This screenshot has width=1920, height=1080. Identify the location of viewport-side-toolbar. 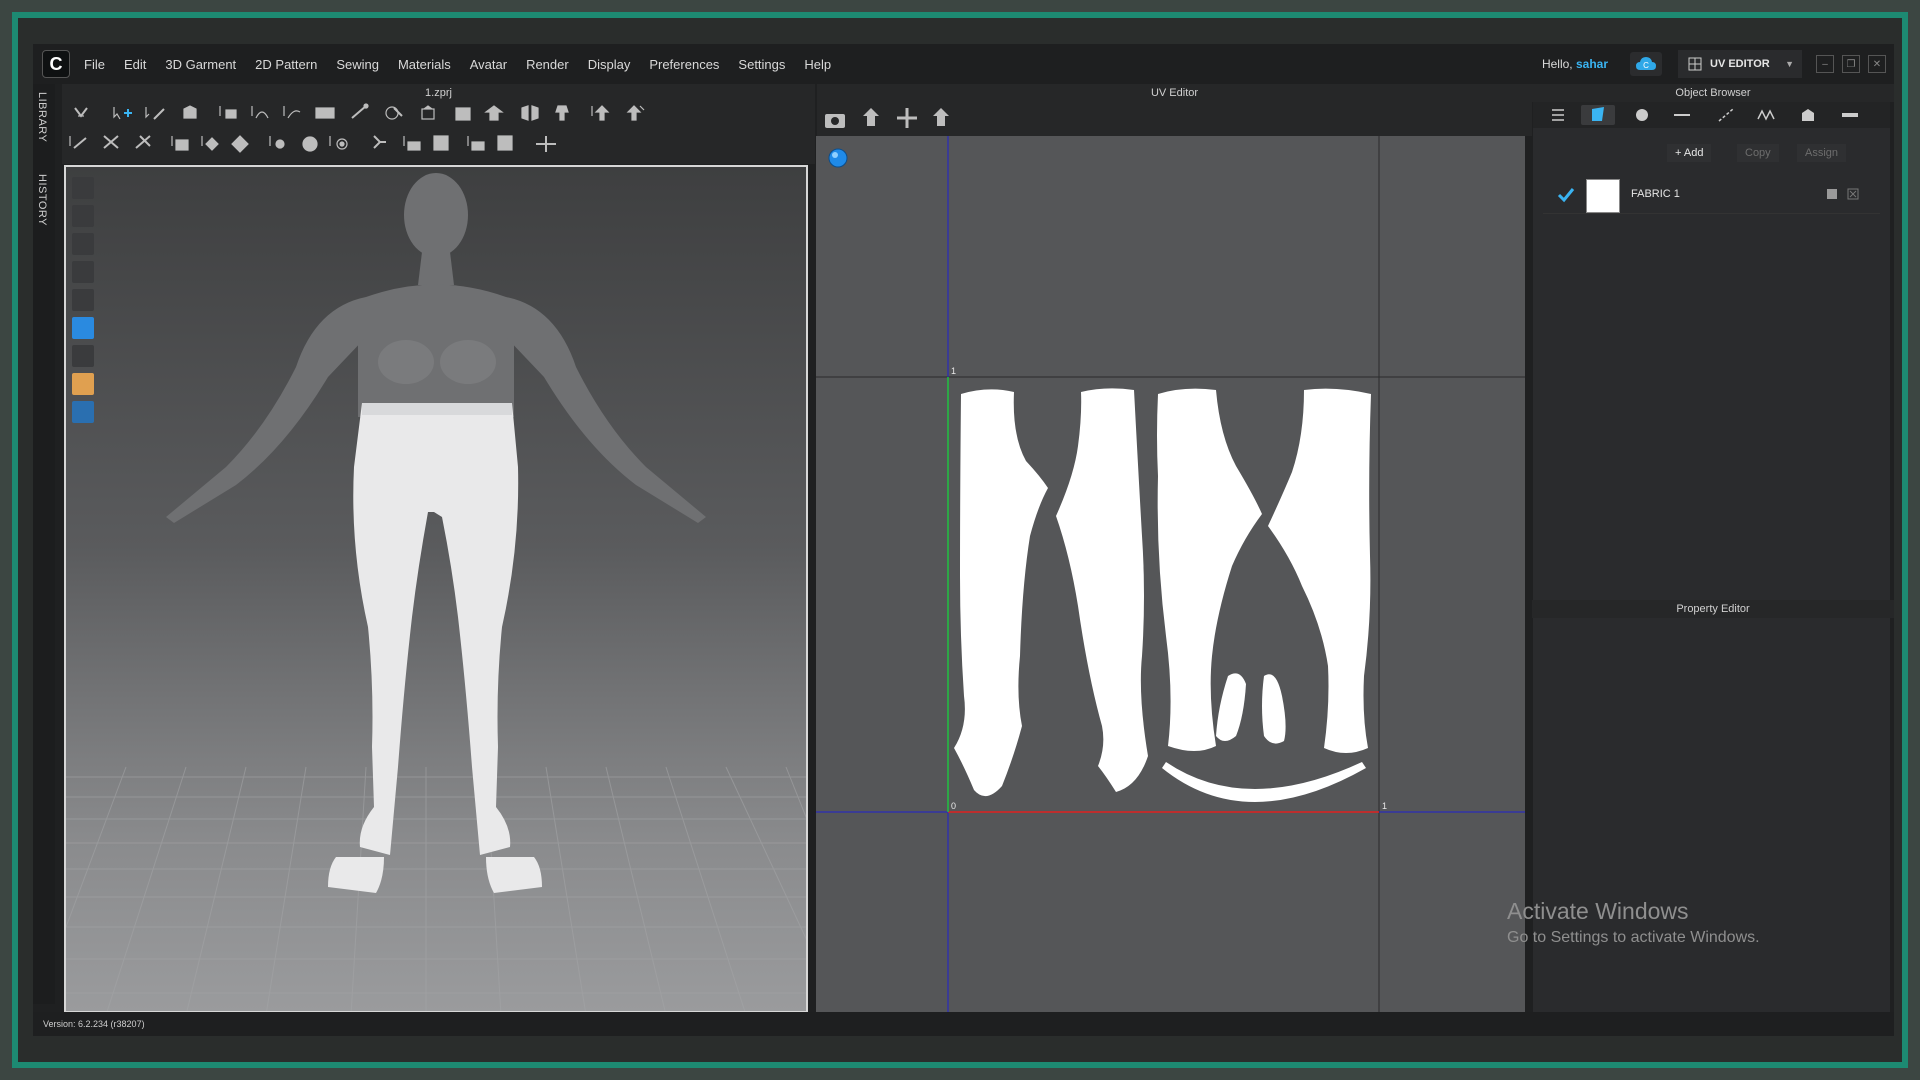
(85, 303).